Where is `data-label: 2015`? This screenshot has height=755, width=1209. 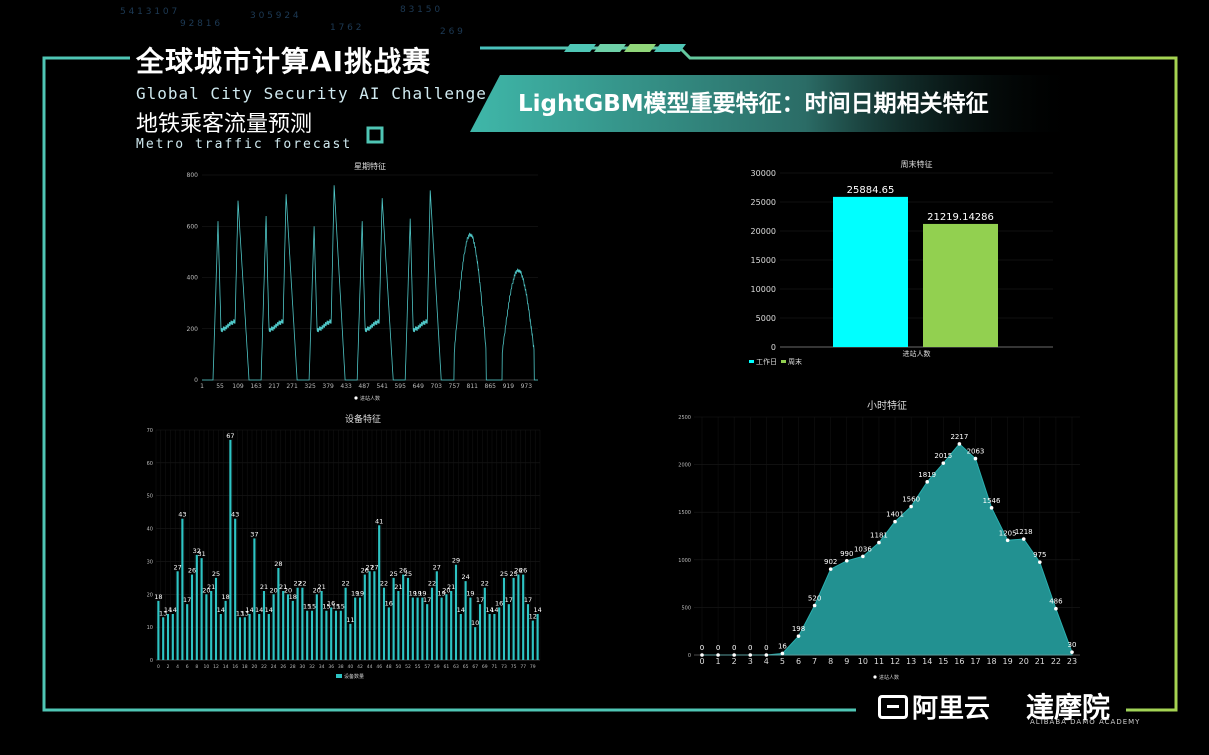 data-label: 2015 is located at coordinates (943, 456).